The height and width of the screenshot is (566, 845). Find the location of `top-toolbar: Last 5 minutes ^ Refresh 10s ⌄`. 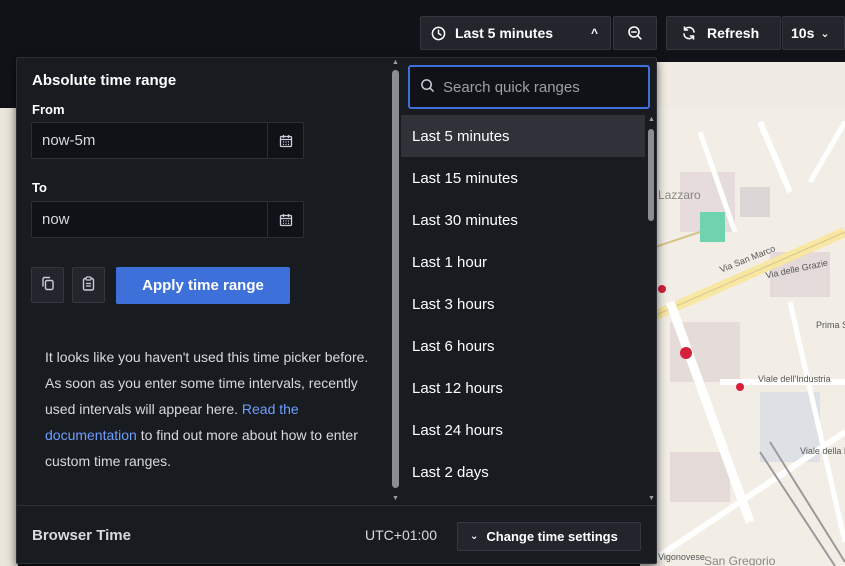

top-toolbar: Last 5 minutes ^ Refresh 10s ⌄ is located at coordinates (422, 31).